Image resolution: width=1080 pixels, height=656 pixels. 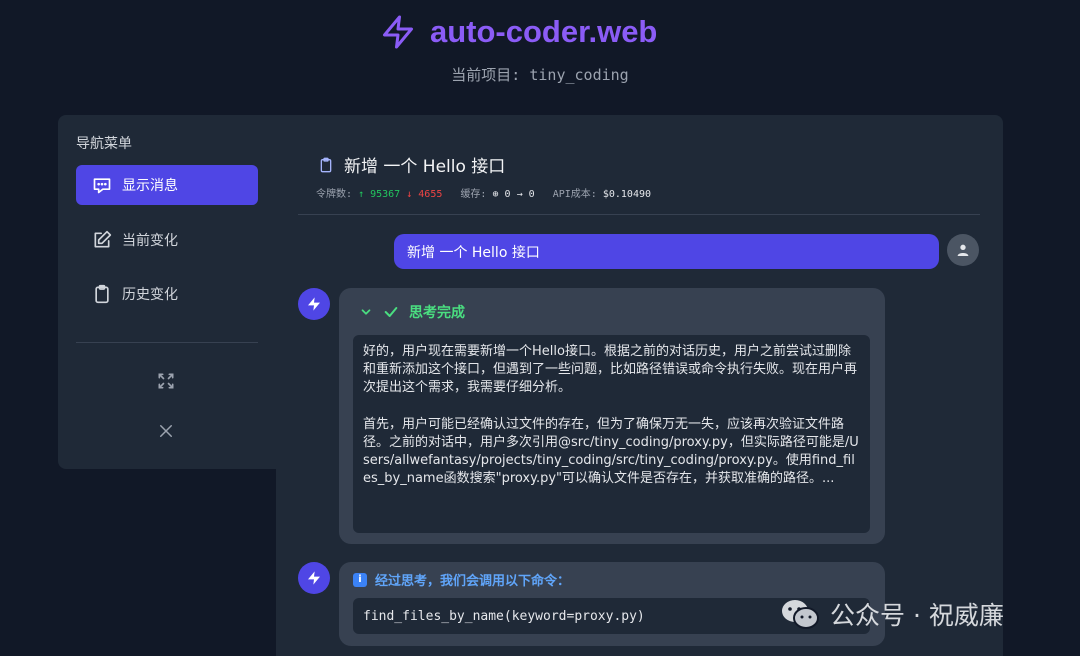 What do you see at coordinates (917, 615) in the screenshot?
I see `watermark-text: 公众号 · 祝威廉` at bounding box center [917, 615].